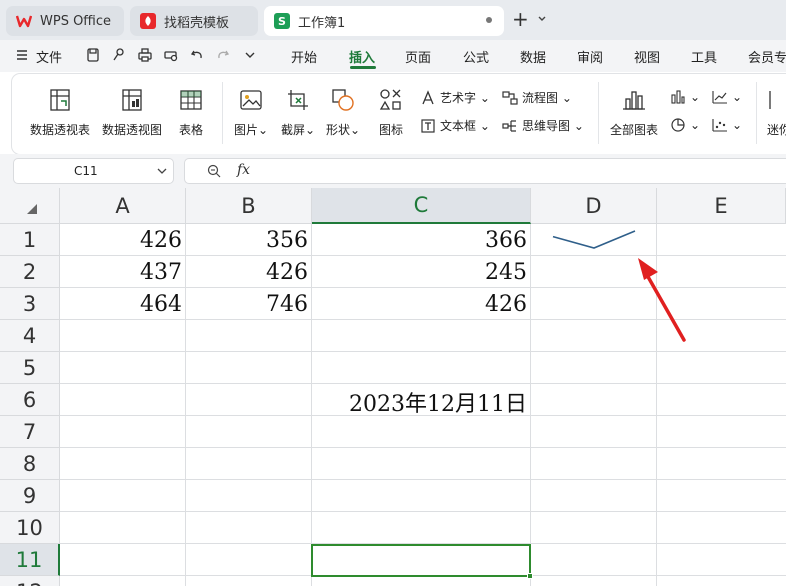 The height and width of the screenshot is (586, 786). I want to click on cell-b3: 746, so click(249, 304).